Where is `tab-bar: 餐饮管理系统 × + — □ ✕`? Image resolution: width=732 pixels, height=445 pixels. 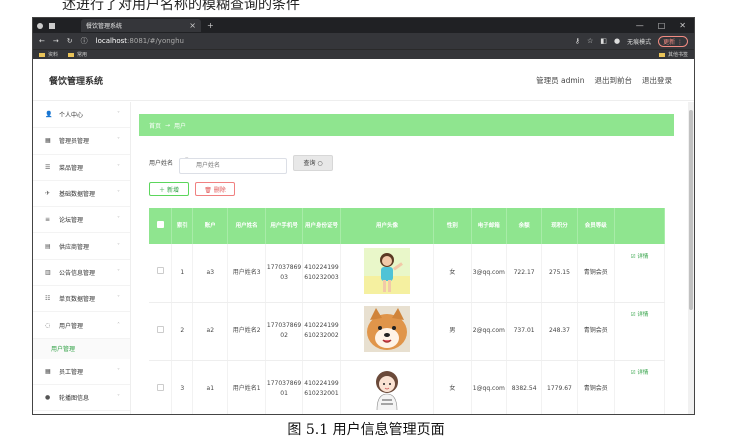
tab-bar: 餐饮管理系统 × + — □ ✕ is located at coordinates (363, 25).